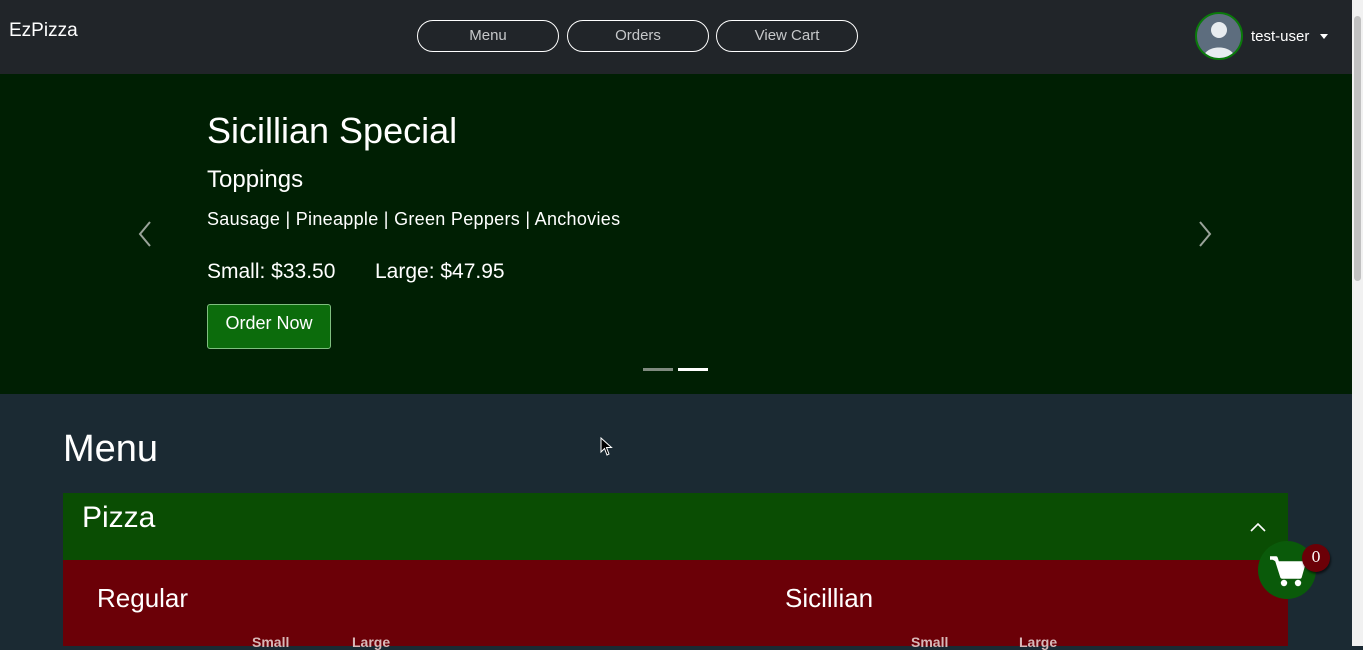 This screenshot has width=1363, height=650. Describe the element at coordinates (111, 449) in the screenshot. I see `menu-heading: Menu` at that location.